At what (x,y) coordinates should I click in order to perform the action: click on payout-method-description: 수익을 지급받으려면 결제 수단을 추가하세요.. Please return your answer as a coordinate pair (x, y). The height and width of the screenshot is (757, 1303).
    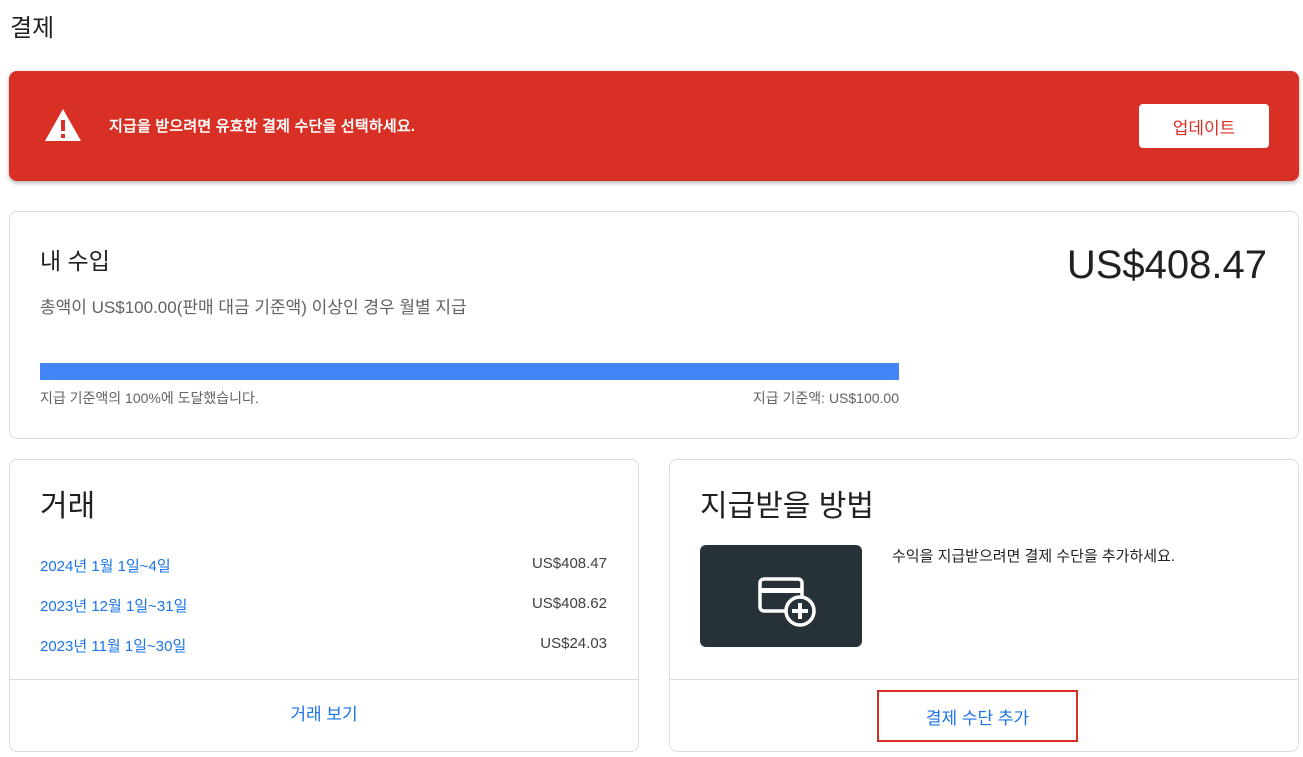
    Looking at the image, I should click on (1034, 556).